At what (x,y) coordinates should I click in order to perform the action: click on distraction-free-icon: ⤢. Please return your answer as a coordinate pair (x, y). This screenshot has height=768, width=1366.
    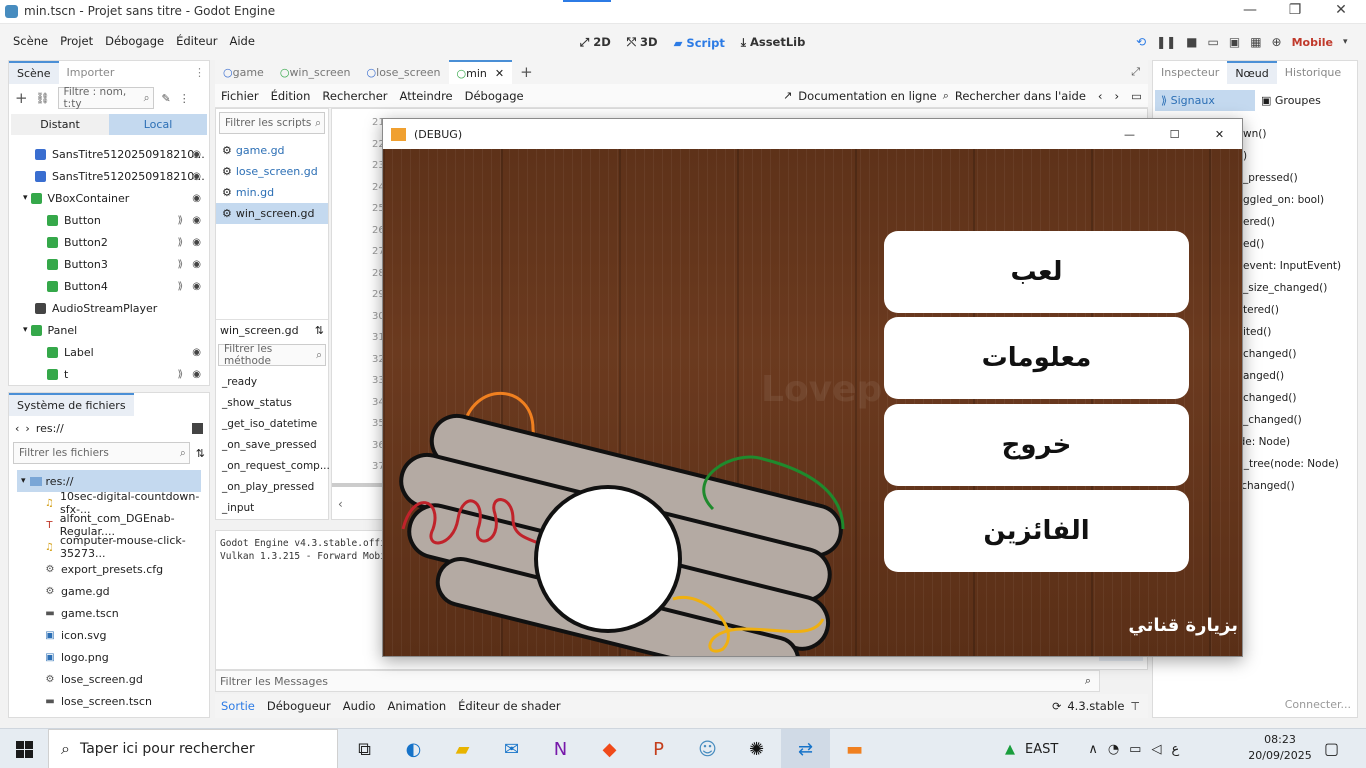
    Looking at the image, I should click on (1135, 72).